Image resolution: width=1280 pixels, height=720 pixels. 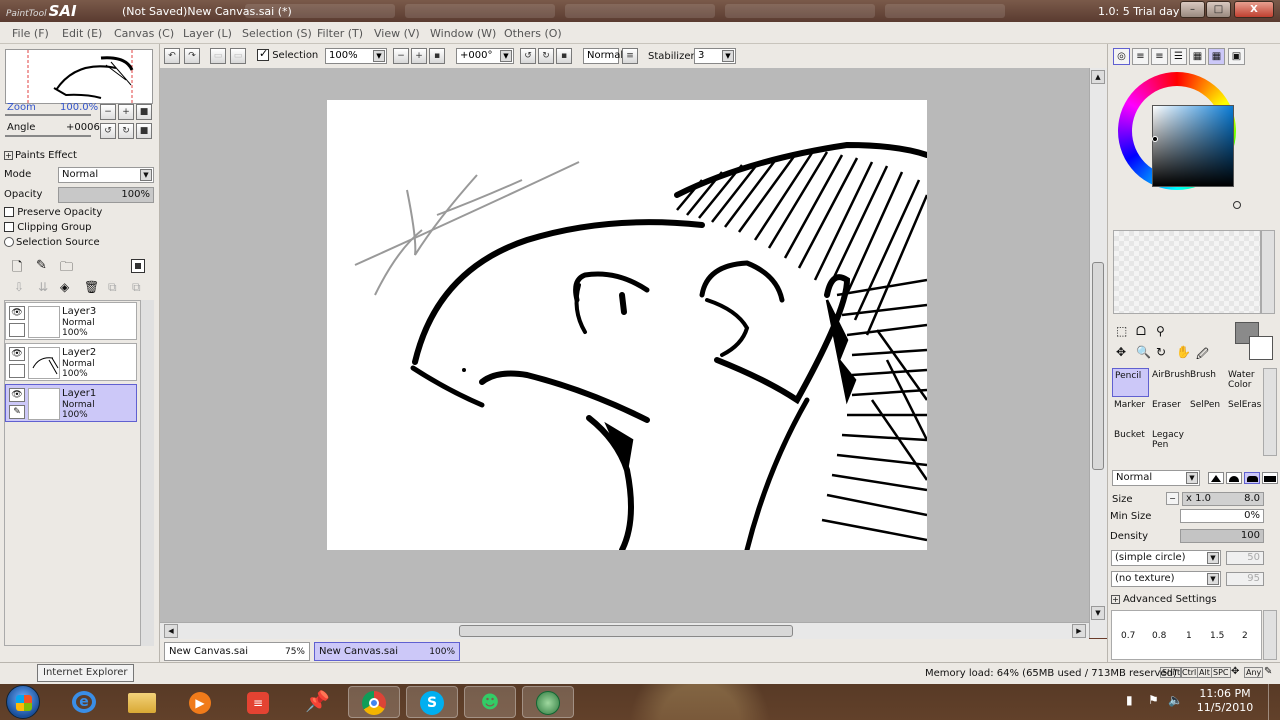 What do you see at coordinates (1130, 442) in the screenshot?
I see `tool-bucket: Bucket` at bounding box center [1130, 442].